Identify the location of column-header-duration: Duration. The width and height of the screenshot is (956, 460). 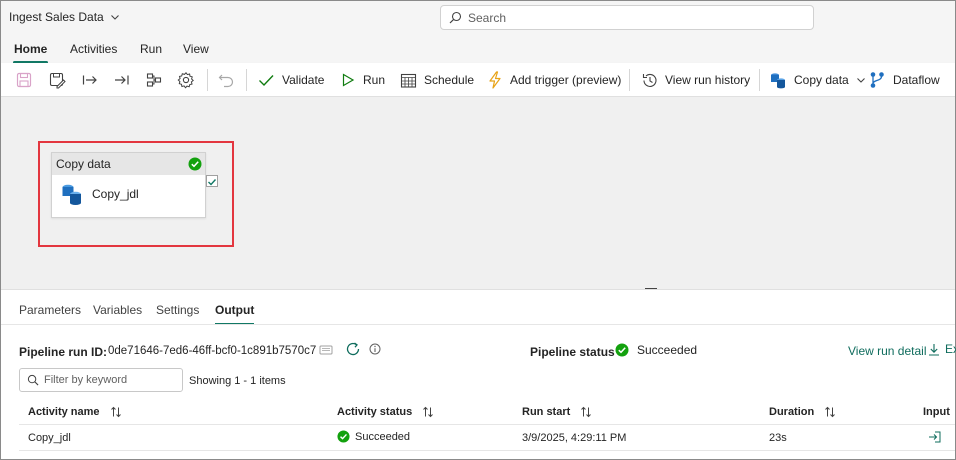
(802, 412).